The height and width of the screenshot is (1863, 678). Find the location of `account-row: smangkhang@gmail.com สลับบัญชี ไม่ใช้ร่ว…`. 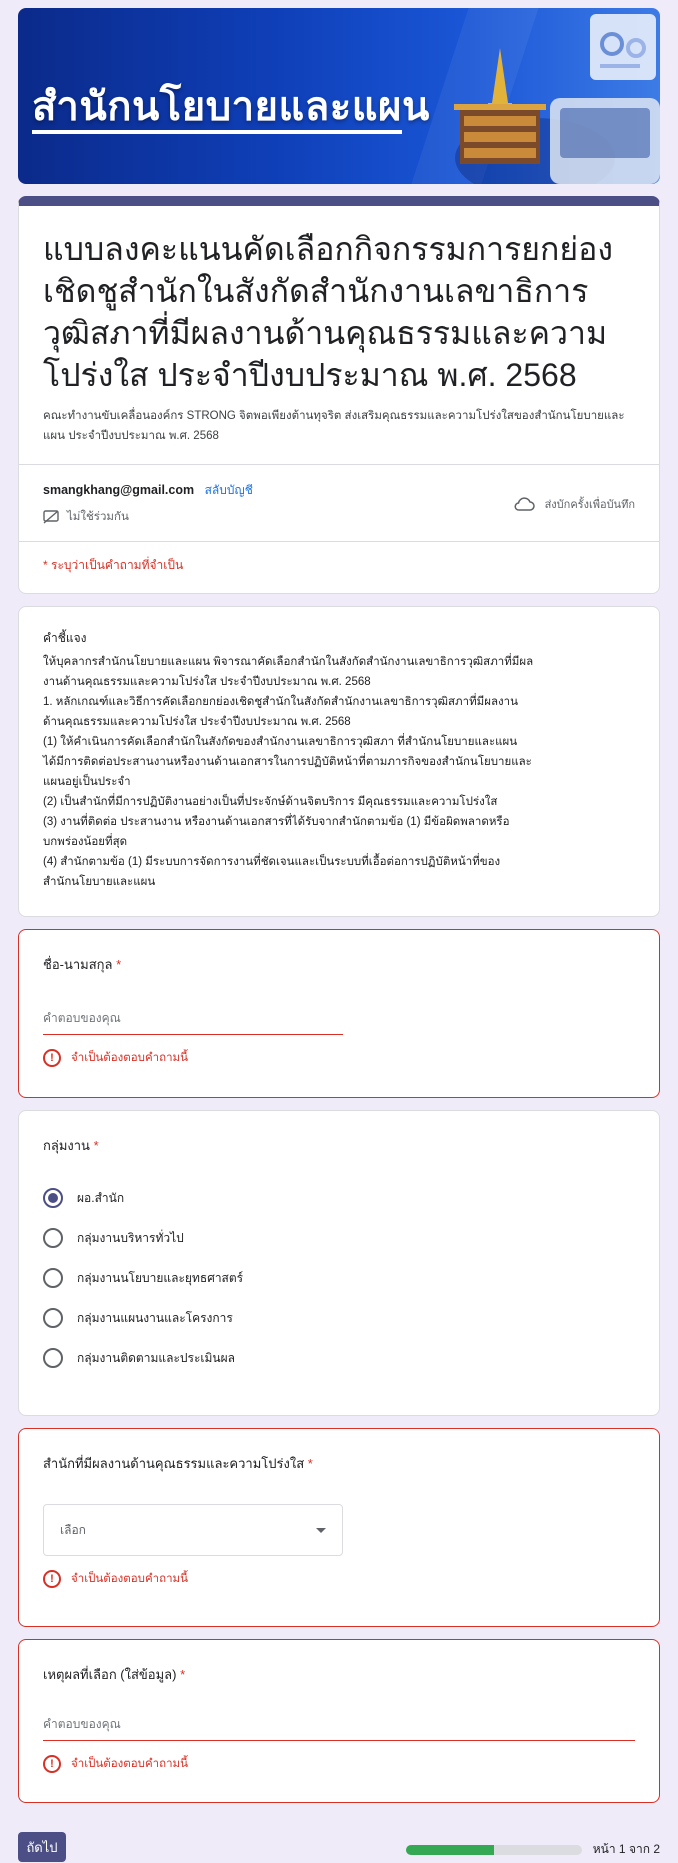

account-row: smangkhang@gmail.com สลับบัญชี ไม่ใช้ร่ว… is located at coordinates (339, 503).